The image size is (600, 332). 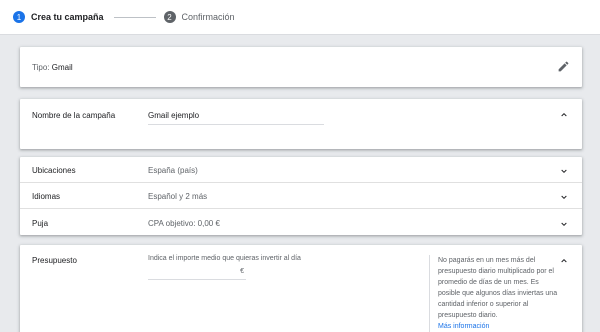 I want to click on budget-label: Presupuesto, so click(x=54, y=260).